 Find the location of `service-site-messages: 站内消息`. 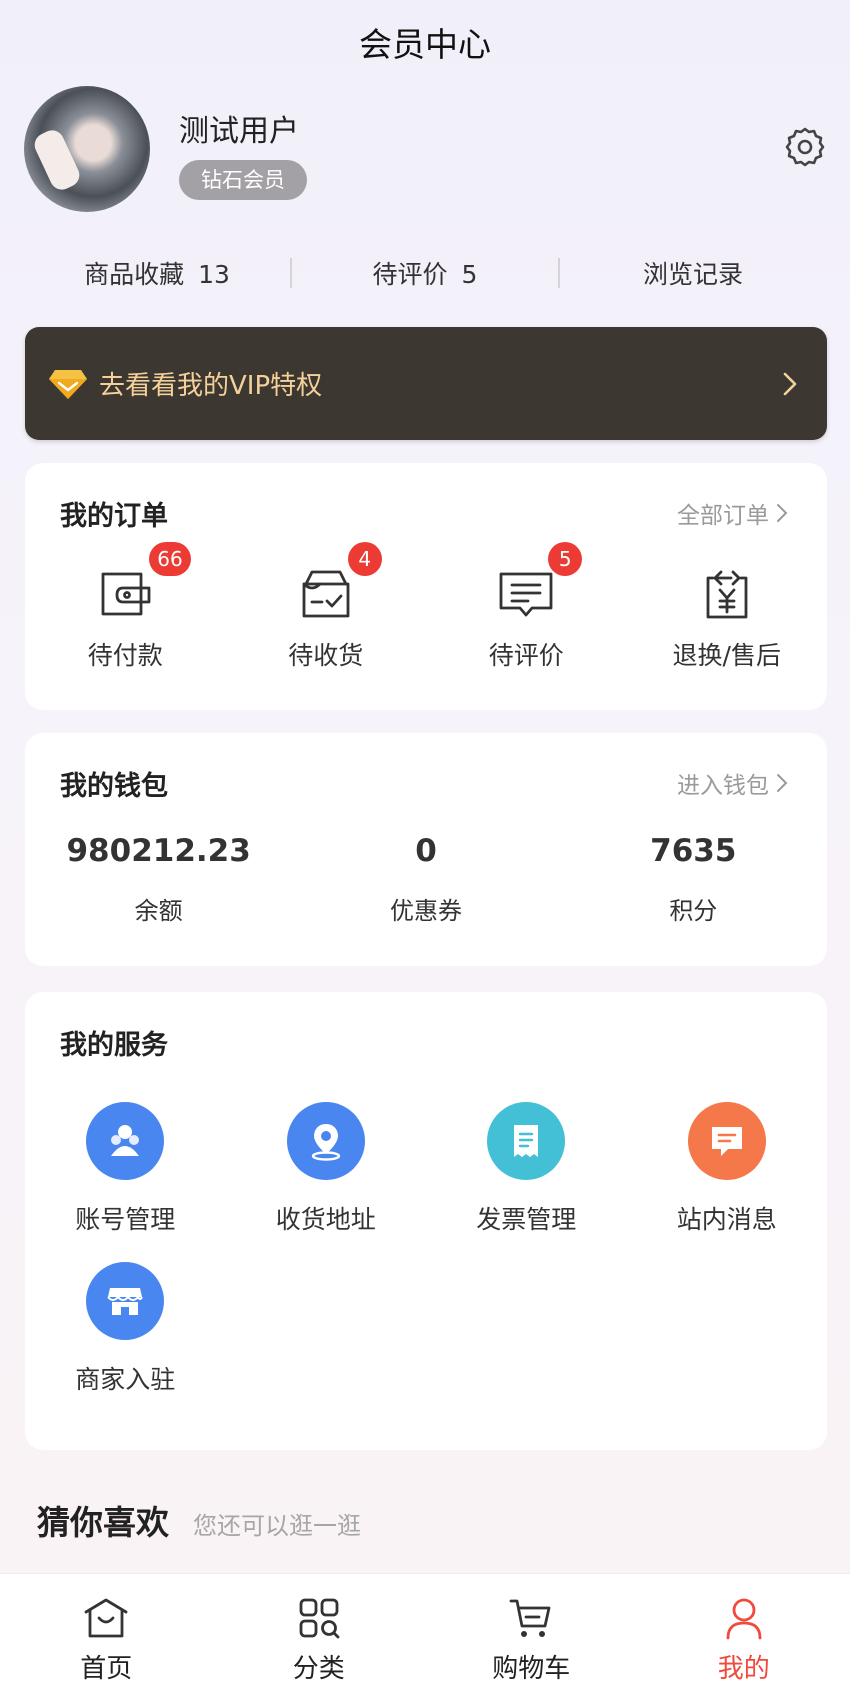

service-site-messages: 站内消息 is located at coordinates (727, 1169).